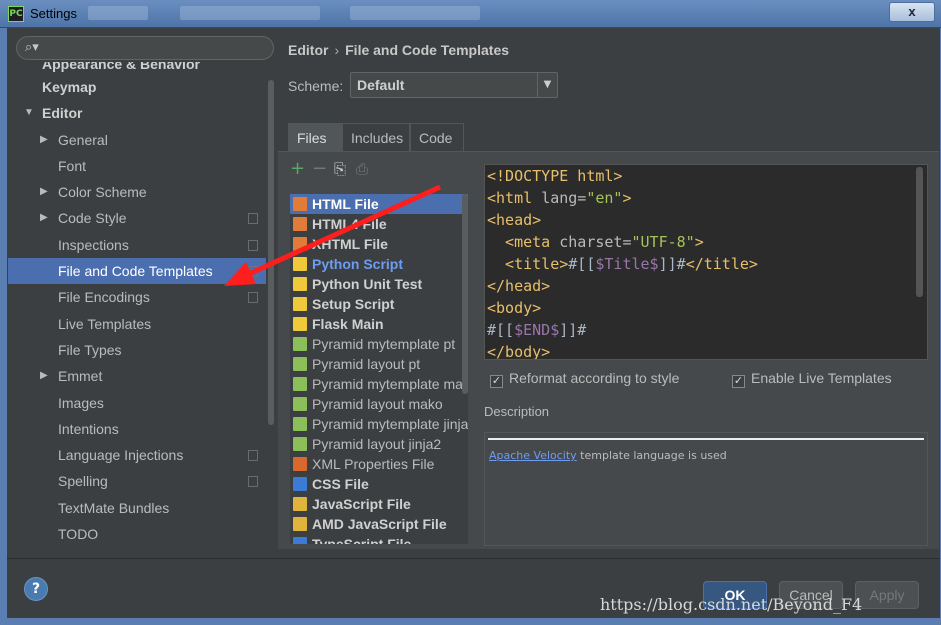 The image size is (941, 625). What do you see at coordinates (721, 264) in the screenshot?
I see `code-token: </title>` at bounding box center [721, 264].